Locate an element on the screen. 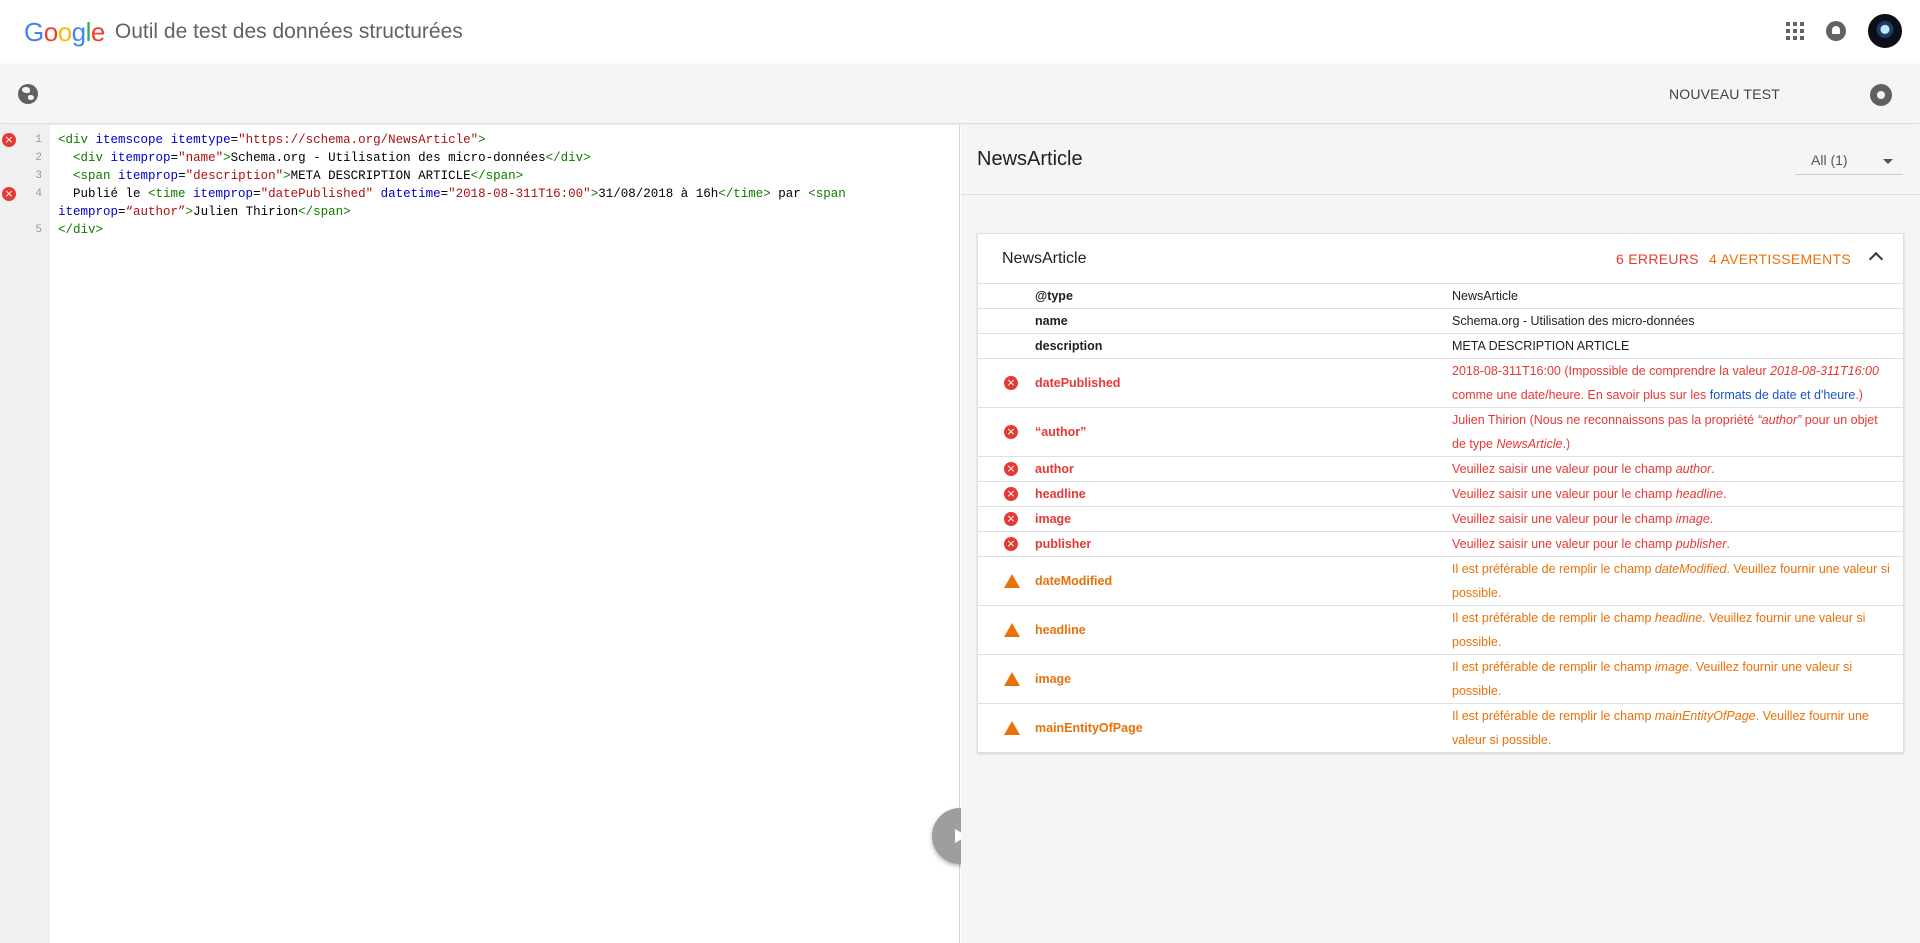  property-name: mainEntityOfPage is located at coordinates (1089, 728).